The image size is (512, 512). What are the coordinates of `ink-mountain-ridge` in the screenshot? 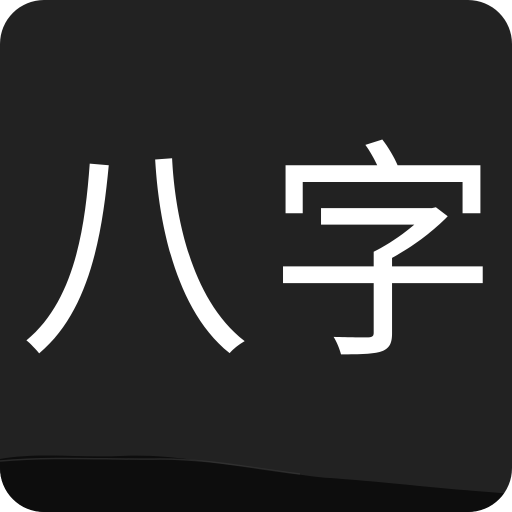 It's located at (256, 483).